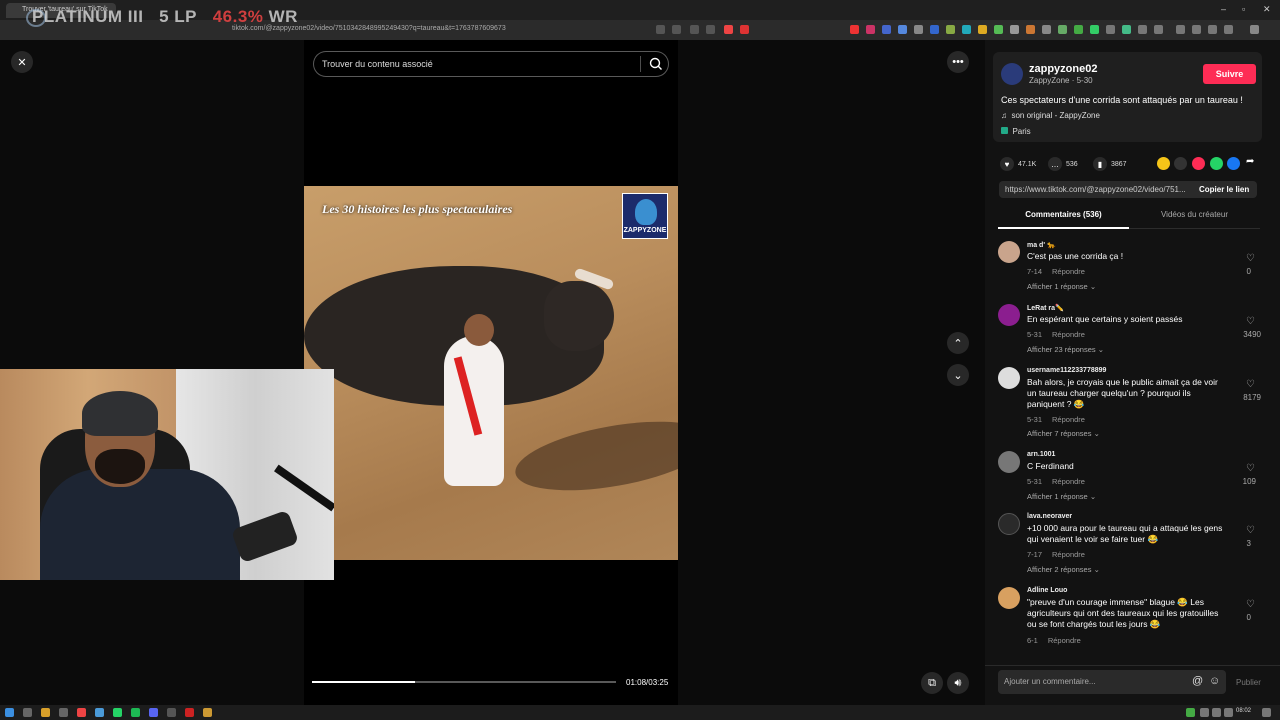 The image size is (1280, 720). Describe the element at coordinates (1267, 9) in the screenshot. I see `close-window-icon: ✕` at that location.